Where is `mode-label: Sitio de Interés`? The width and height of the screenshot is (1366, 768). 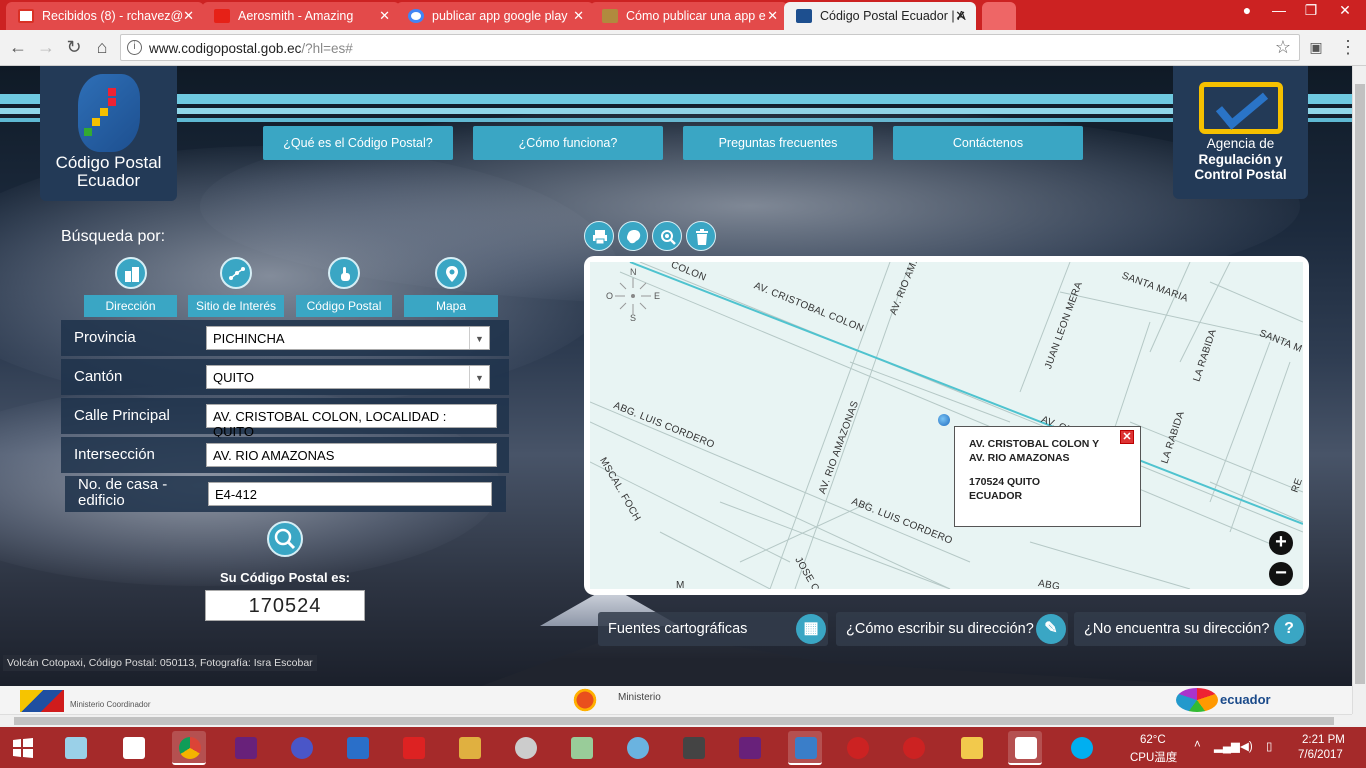
mode-label: Sitio de Interés is located at coordinates (236, 306).